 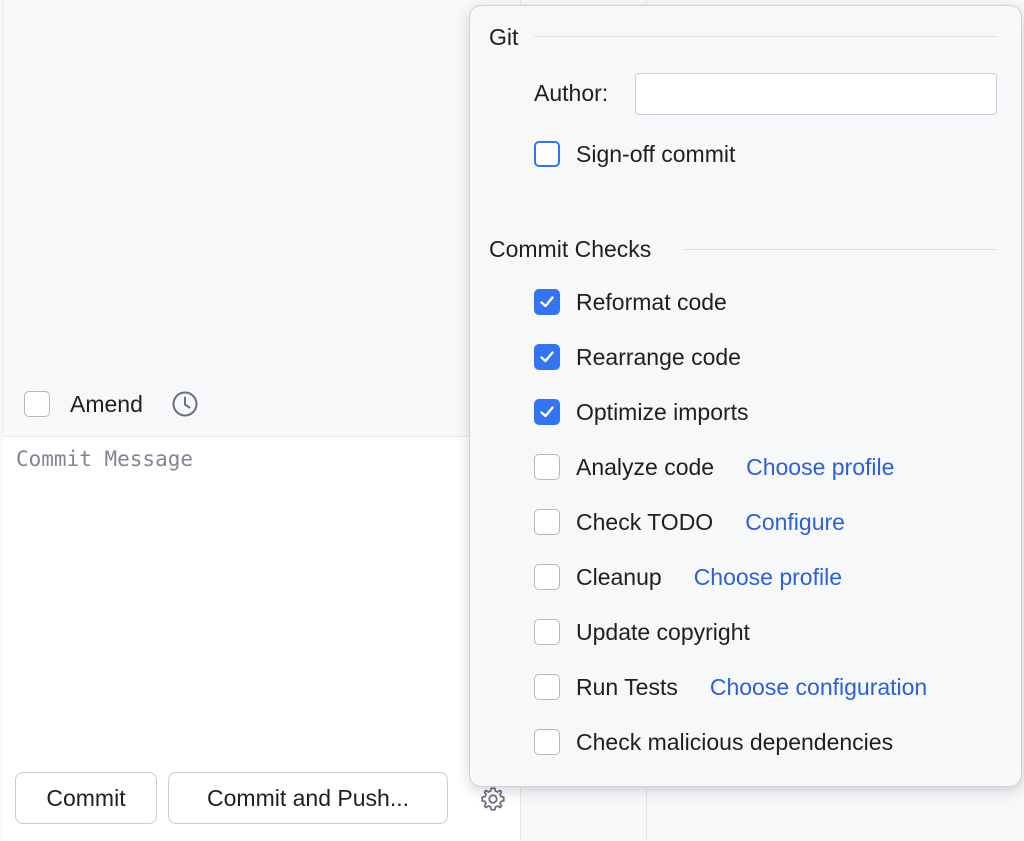 I want to click on check-row: Check malicious dependencies, so click(x=713, y=742).